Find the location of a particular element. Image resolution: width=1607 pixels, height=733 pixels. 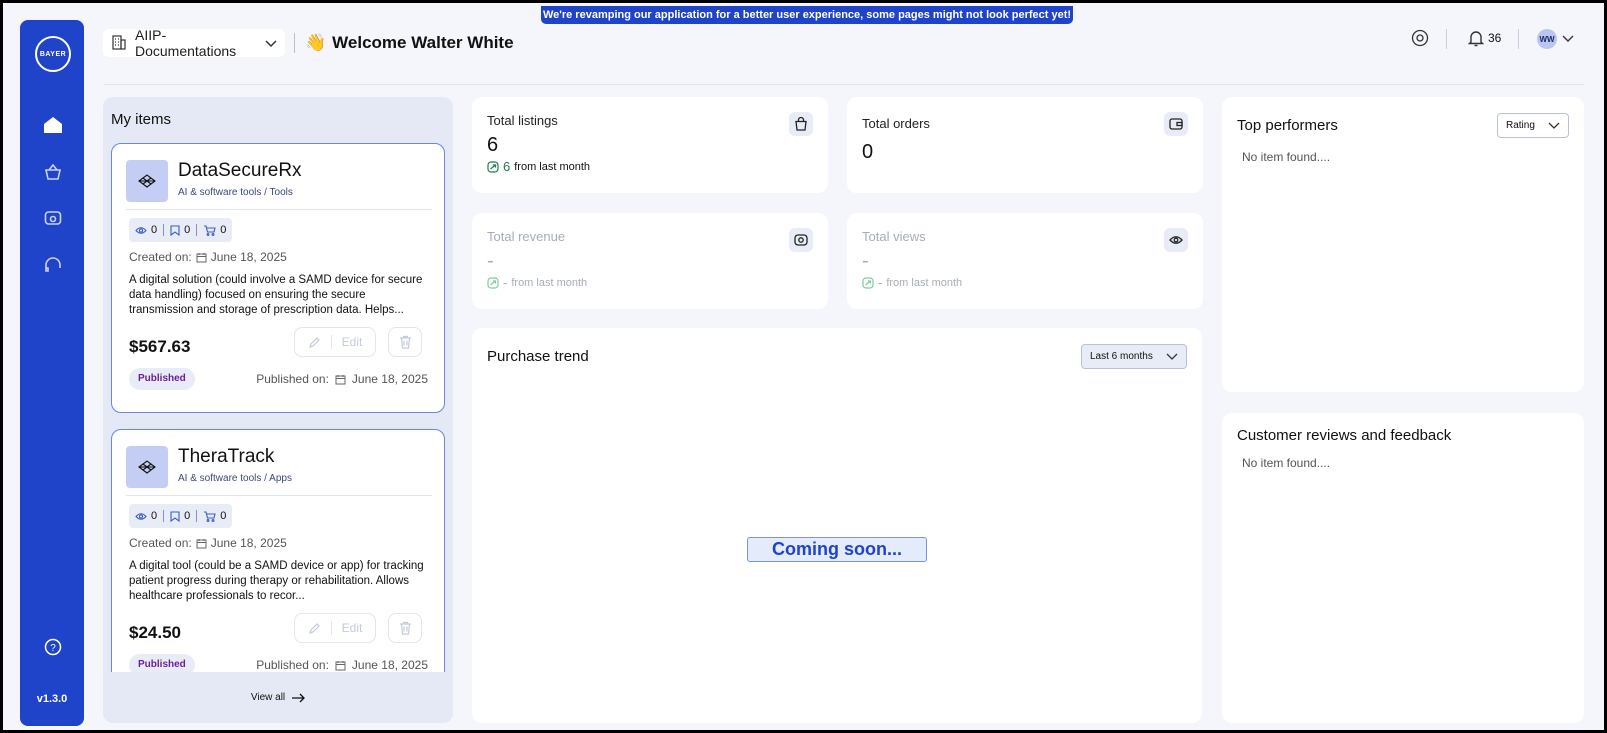

views-count: 0 is located at coordinates (154, 230).